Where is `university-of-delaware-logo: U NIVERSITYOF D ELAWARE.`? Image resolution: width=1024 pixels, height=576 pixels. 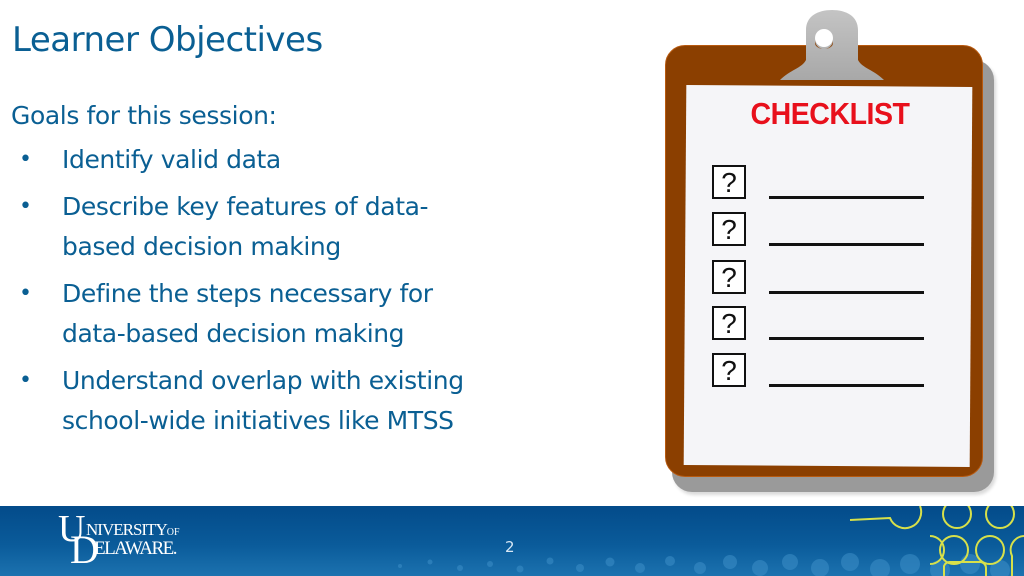
university-of-delaware-logo: U NIVERSITYOF D ELAWARE. is located at coordinates (128, 540).